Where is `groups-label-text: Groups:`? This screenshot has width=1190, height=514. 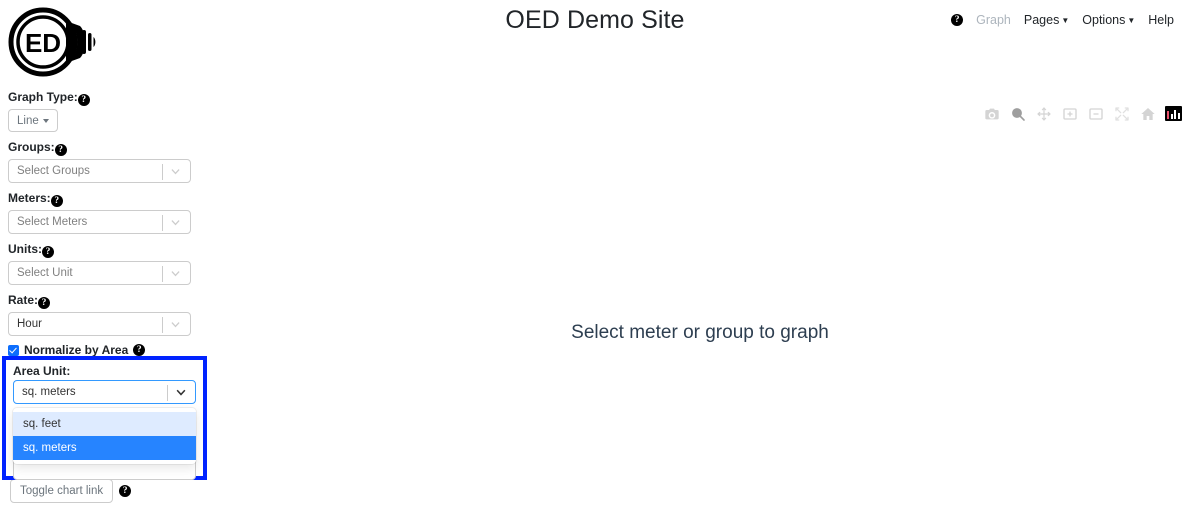 groups-label-text: Groups: is located at coordinates (31, 147).